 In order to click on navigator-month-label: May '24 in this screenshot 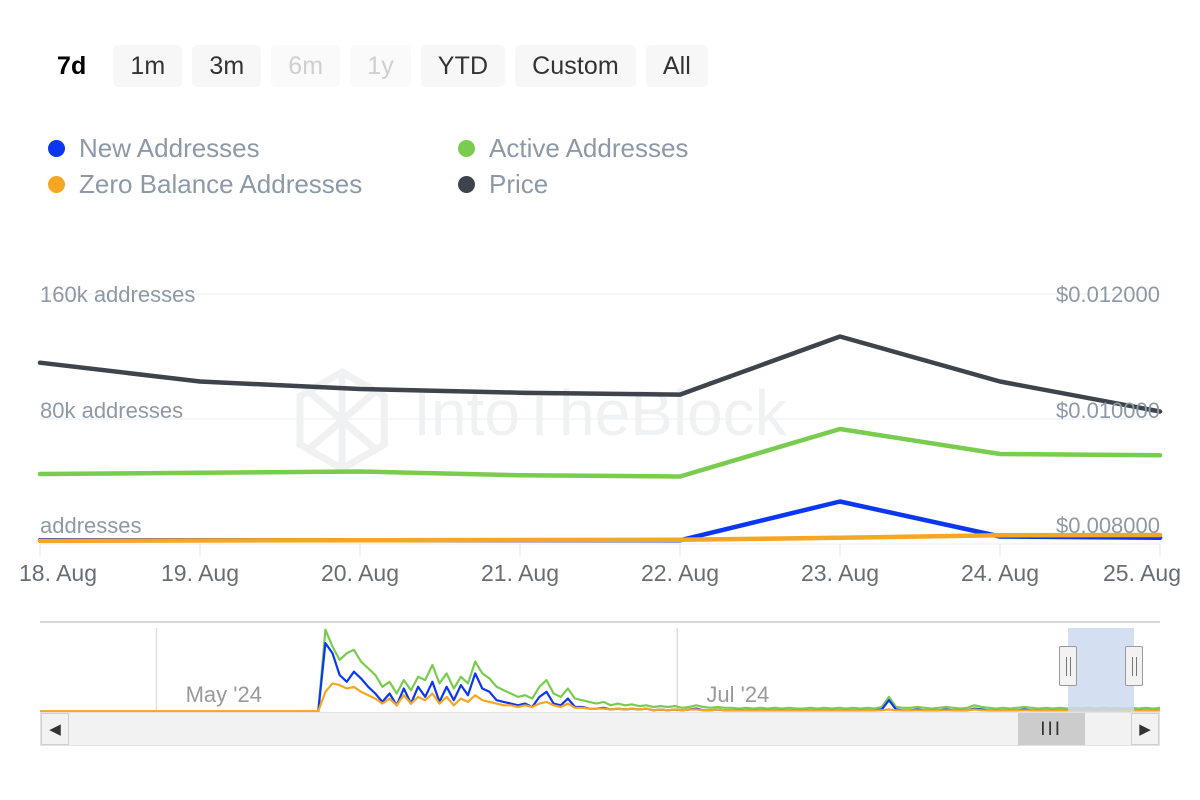, I will do `click(223, 694)`.